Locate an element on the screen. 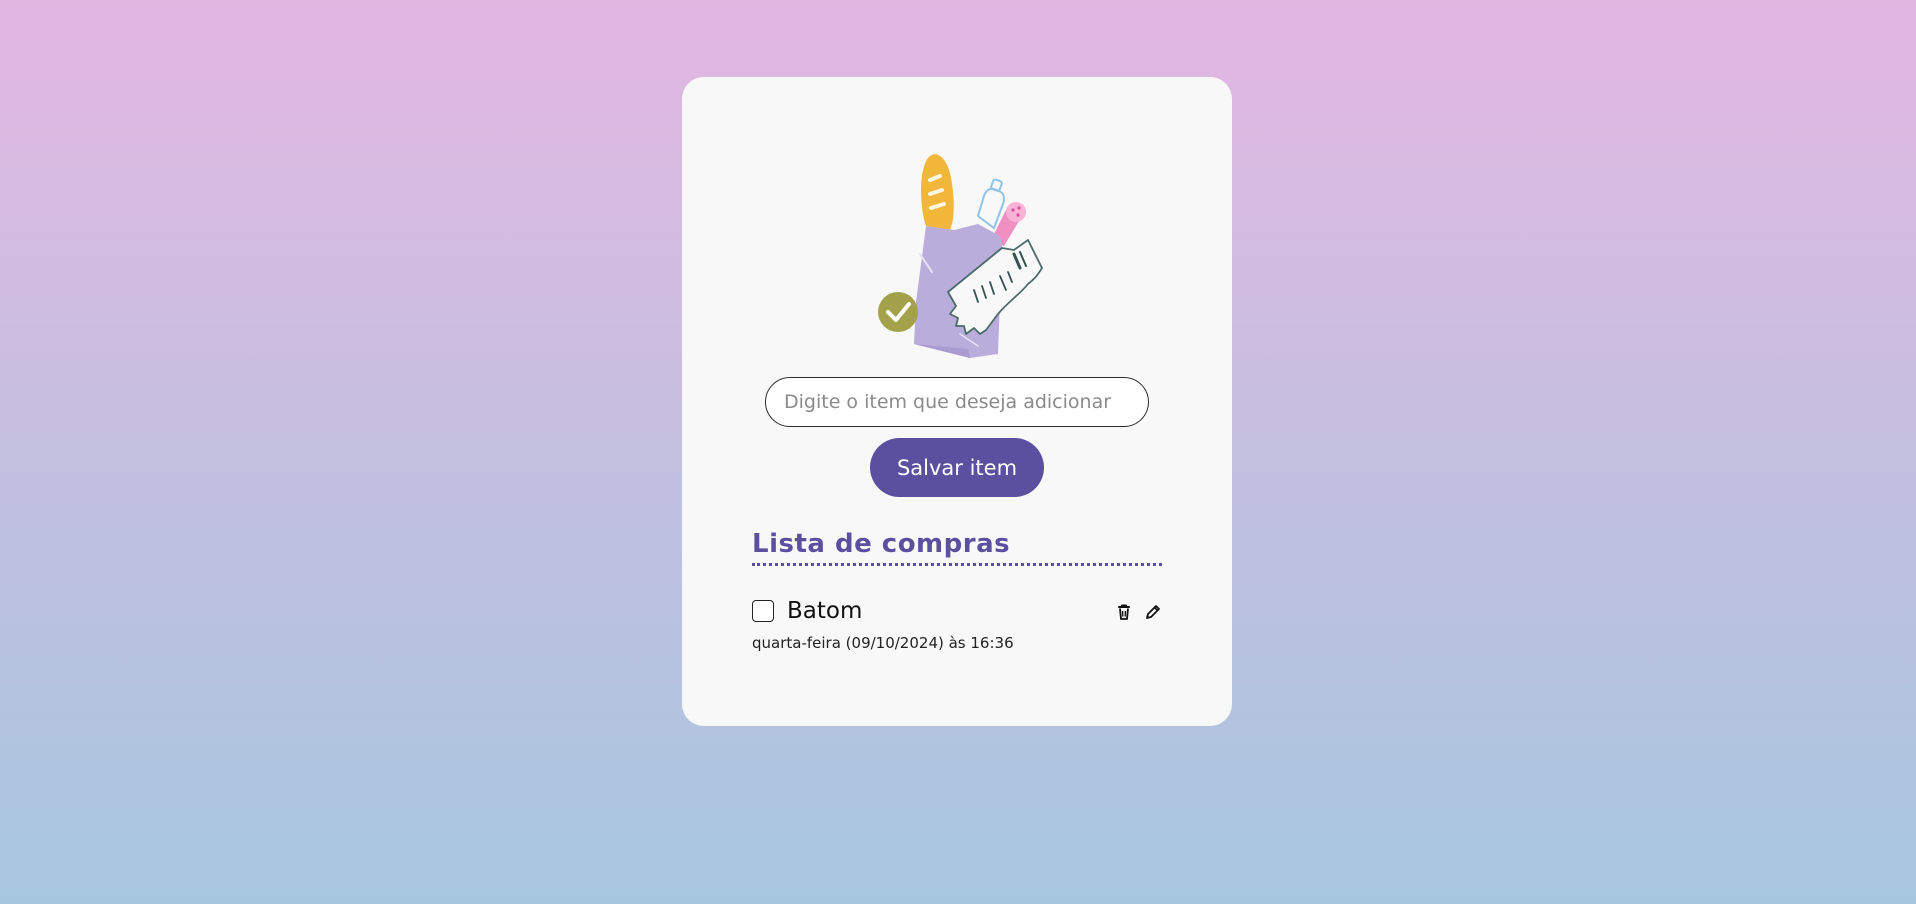 The height and width of the screenshot is (904, 1916). list-item: Batom quarta-feira (09/10/2024) às 16:36 is located at coordinates (957, 629).